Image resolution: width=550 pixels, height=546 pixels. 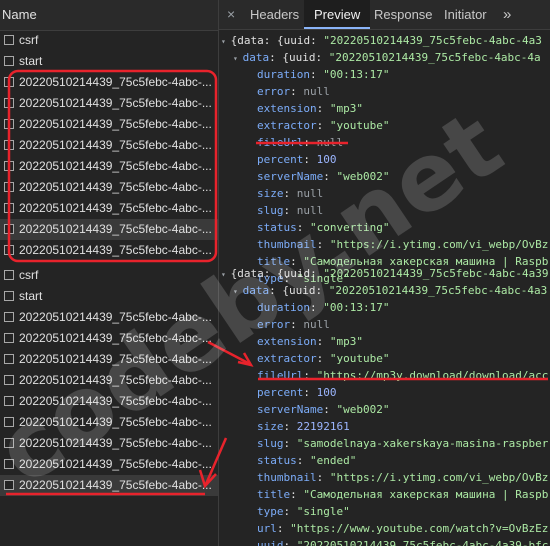 I want to click on json-value: "web002", so click(x=363, y=176).